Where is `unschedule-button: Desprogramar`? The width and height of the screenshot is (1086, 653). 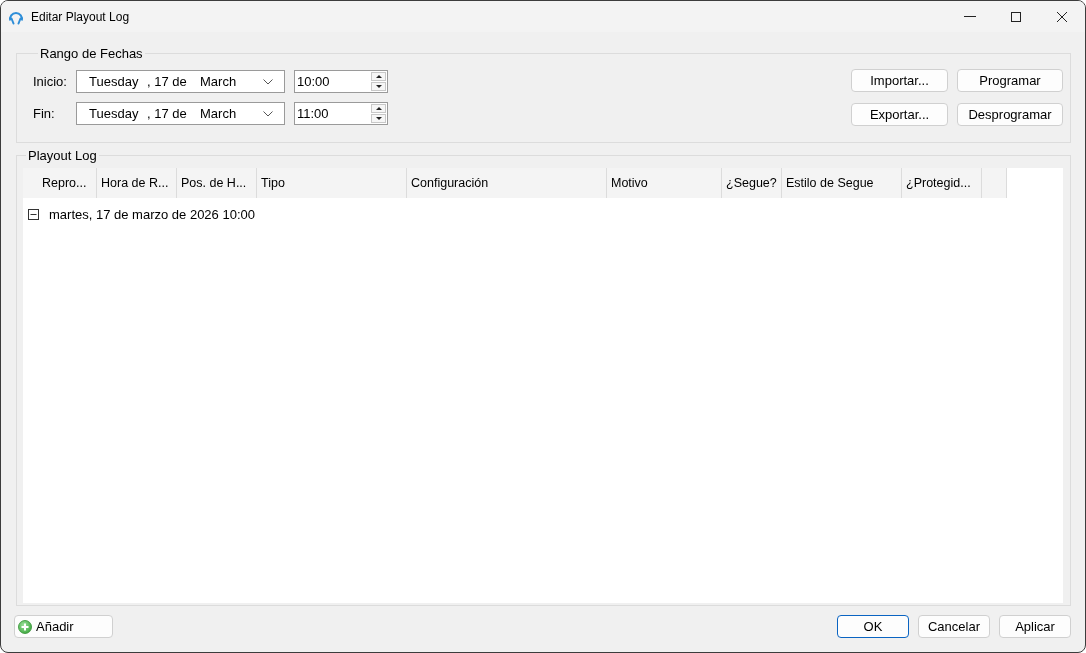 unschedule-button: Desprogramar is located at coordinates (1010, 114).